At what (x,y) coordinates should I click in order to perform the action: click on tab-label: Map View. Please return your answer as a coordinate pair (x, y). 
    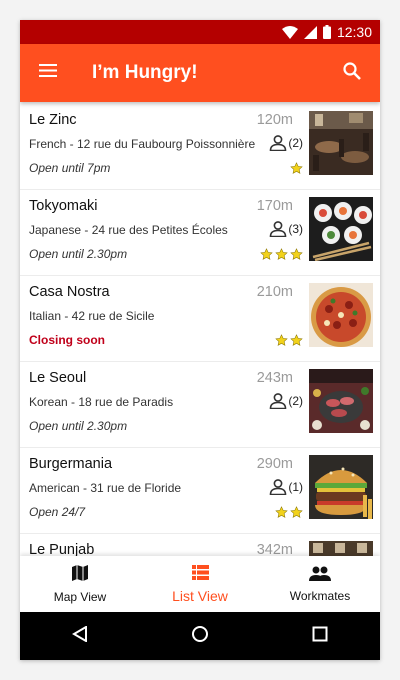
    Looking at the image, I should click on (80, 597).